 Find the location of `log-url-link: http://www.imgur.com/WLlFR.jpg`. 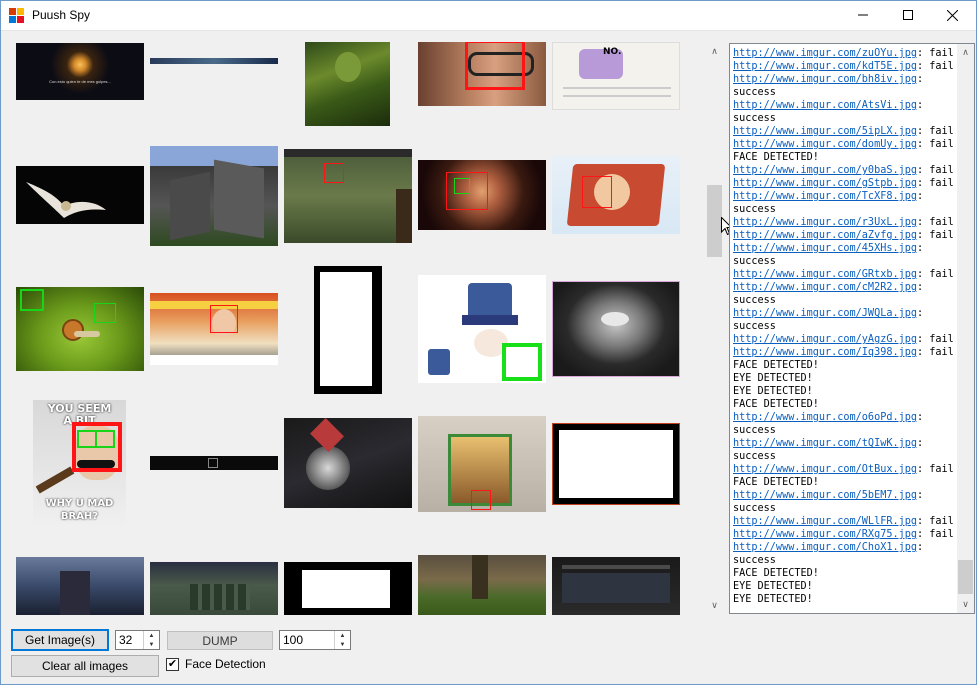

log-url-link: http://www.imgur.com/WLlFR.jpg is located at coordinates (825, 521).